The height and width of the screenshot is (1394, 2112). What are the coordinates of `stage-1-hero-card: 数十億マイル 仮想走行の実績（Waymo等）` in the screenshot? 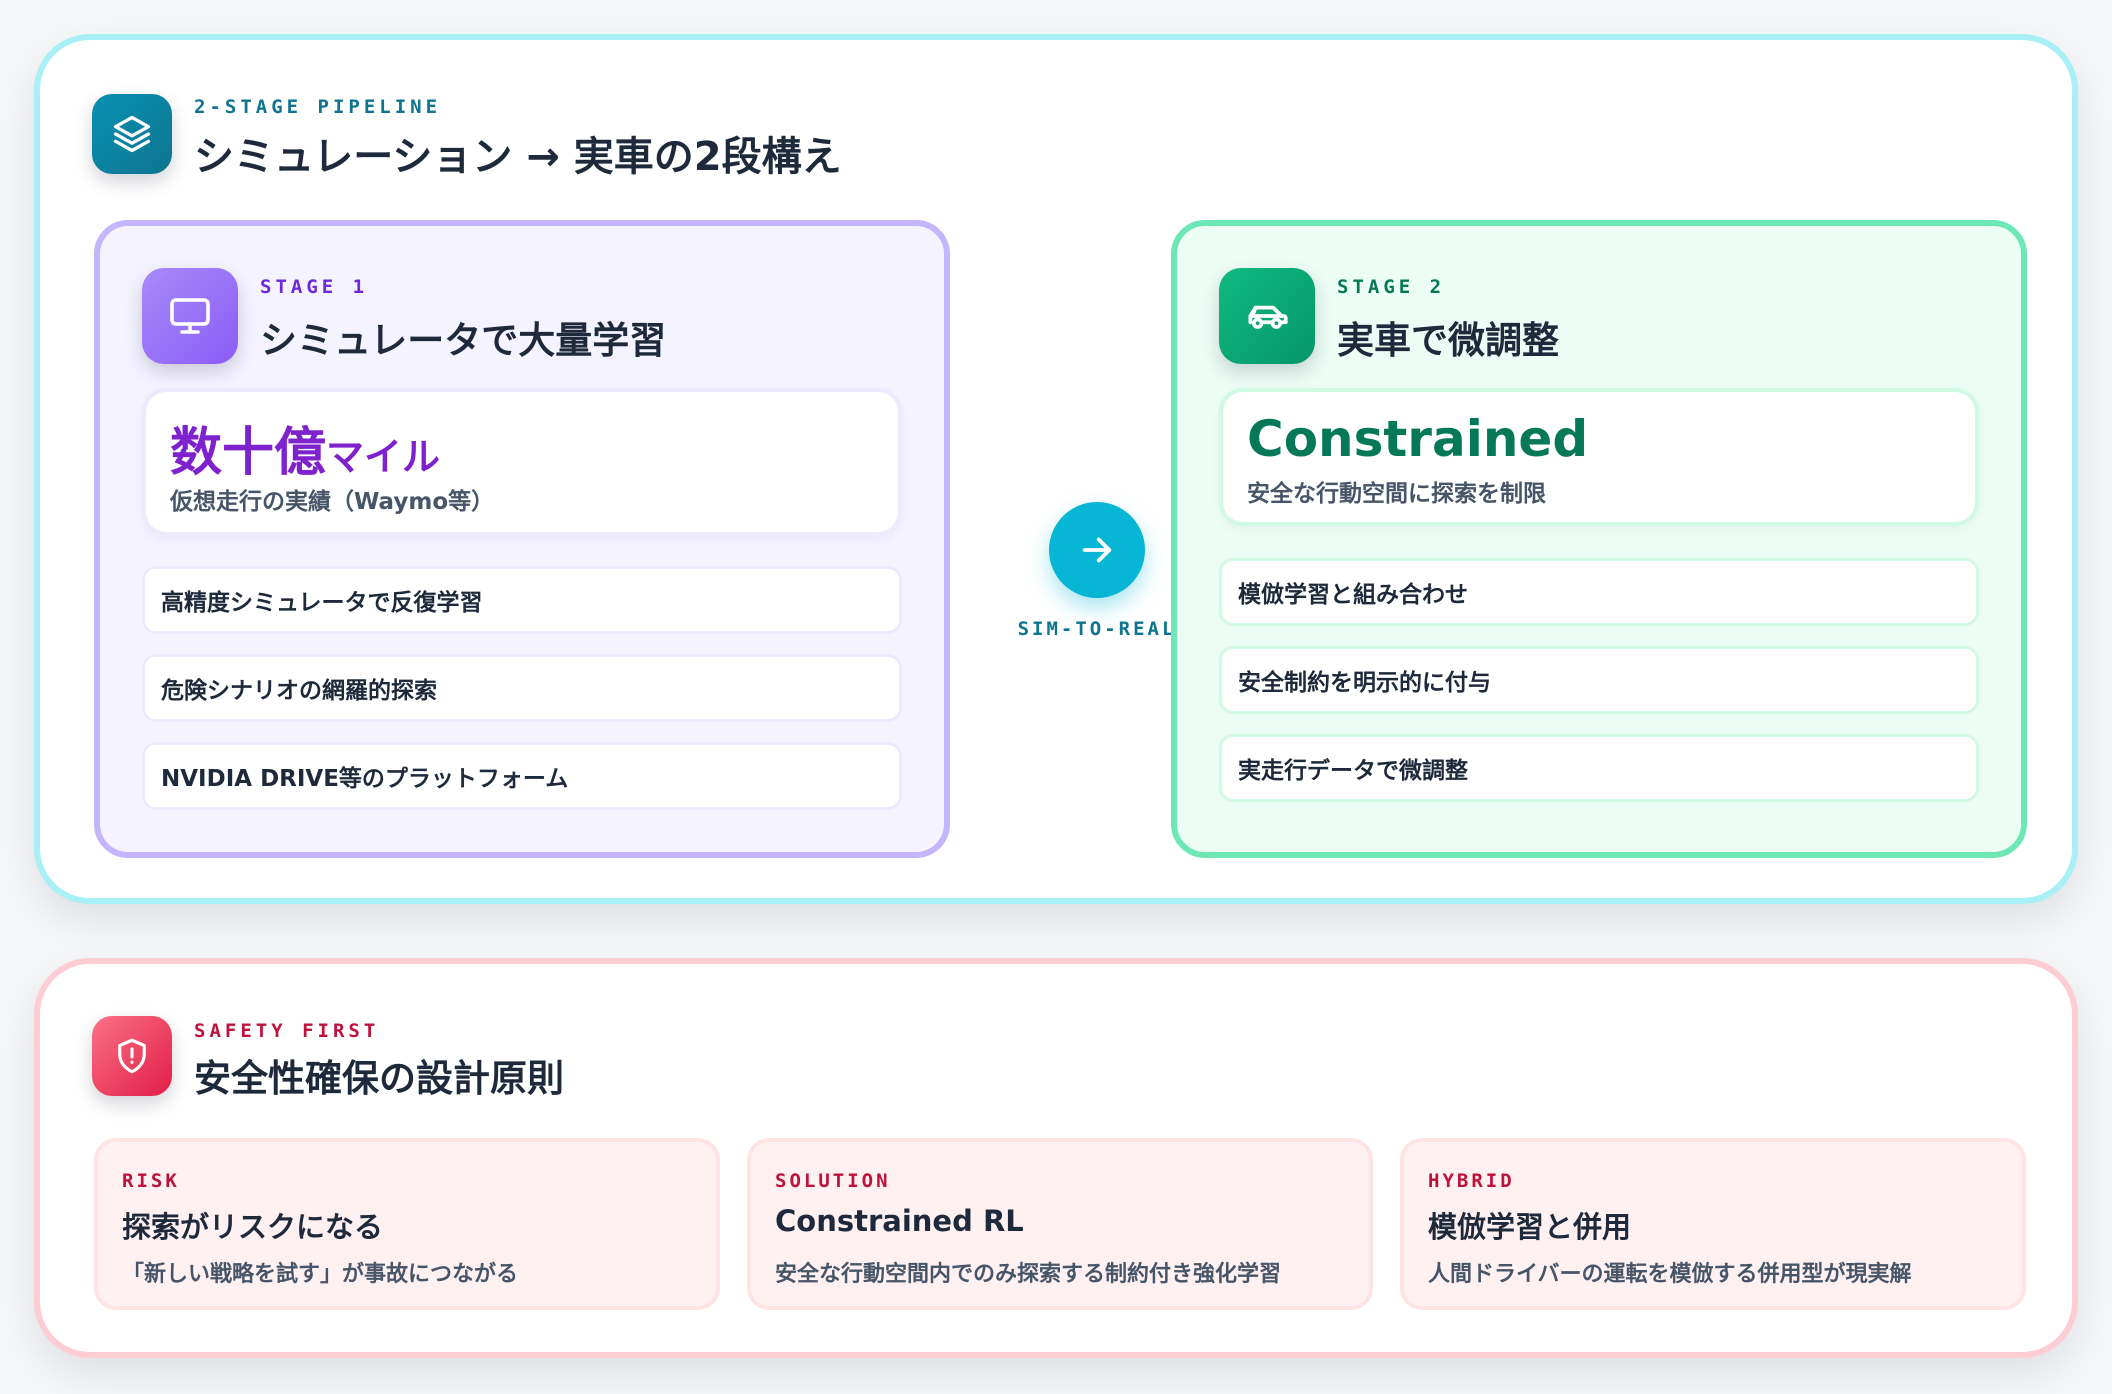 It's located at (522, 462).